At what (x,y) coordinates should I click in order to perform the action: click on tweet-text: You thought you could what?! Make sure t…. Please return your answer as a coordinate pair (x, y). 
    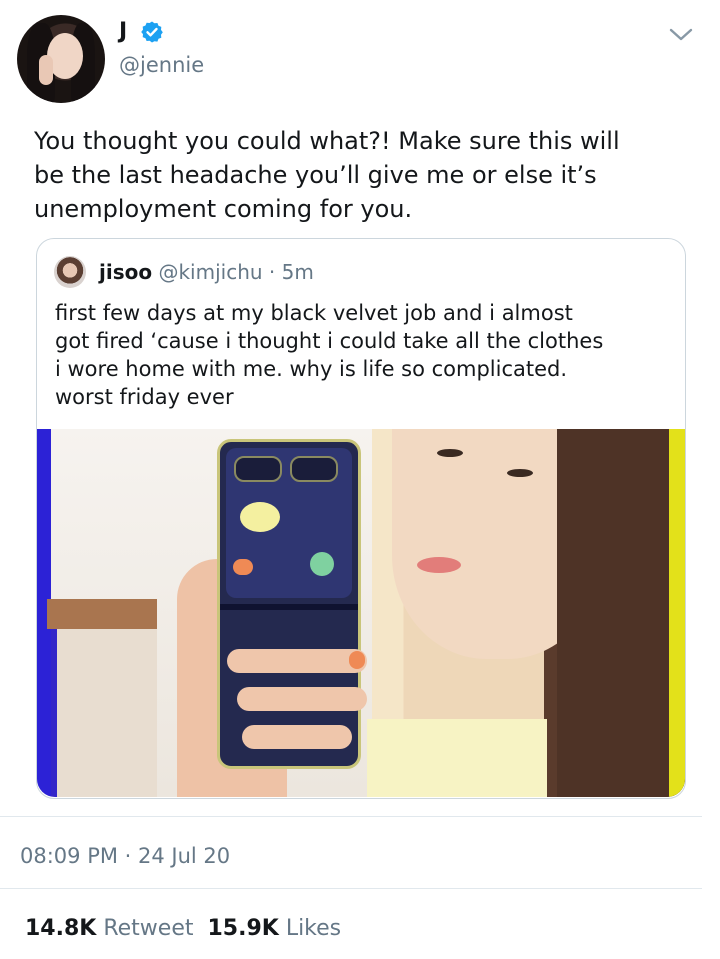
    Looking at the image, I should click on (354, 175).